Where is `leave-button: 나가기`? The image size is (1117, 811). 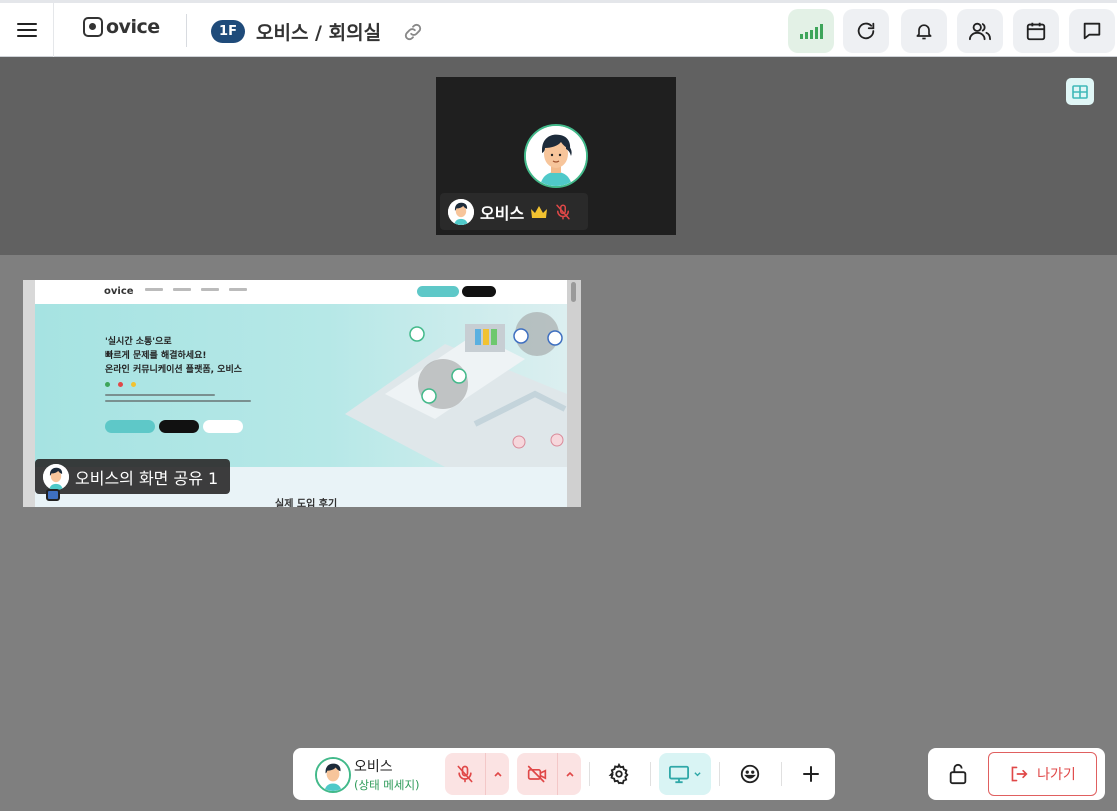
leave-button: 나가기 is located at coordinates (1042, 774).